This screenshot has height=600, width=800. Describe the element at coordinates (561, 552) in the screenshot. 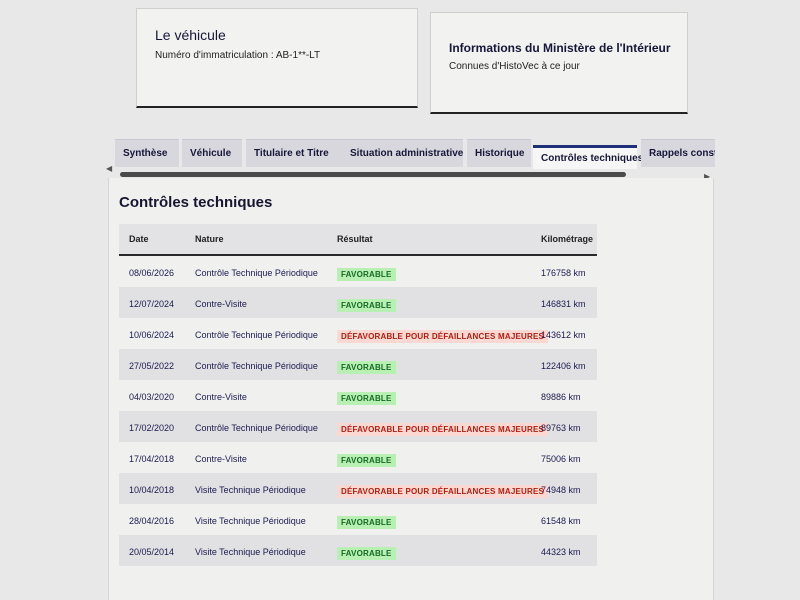

I see `cell-km: 44323 km` at that location.